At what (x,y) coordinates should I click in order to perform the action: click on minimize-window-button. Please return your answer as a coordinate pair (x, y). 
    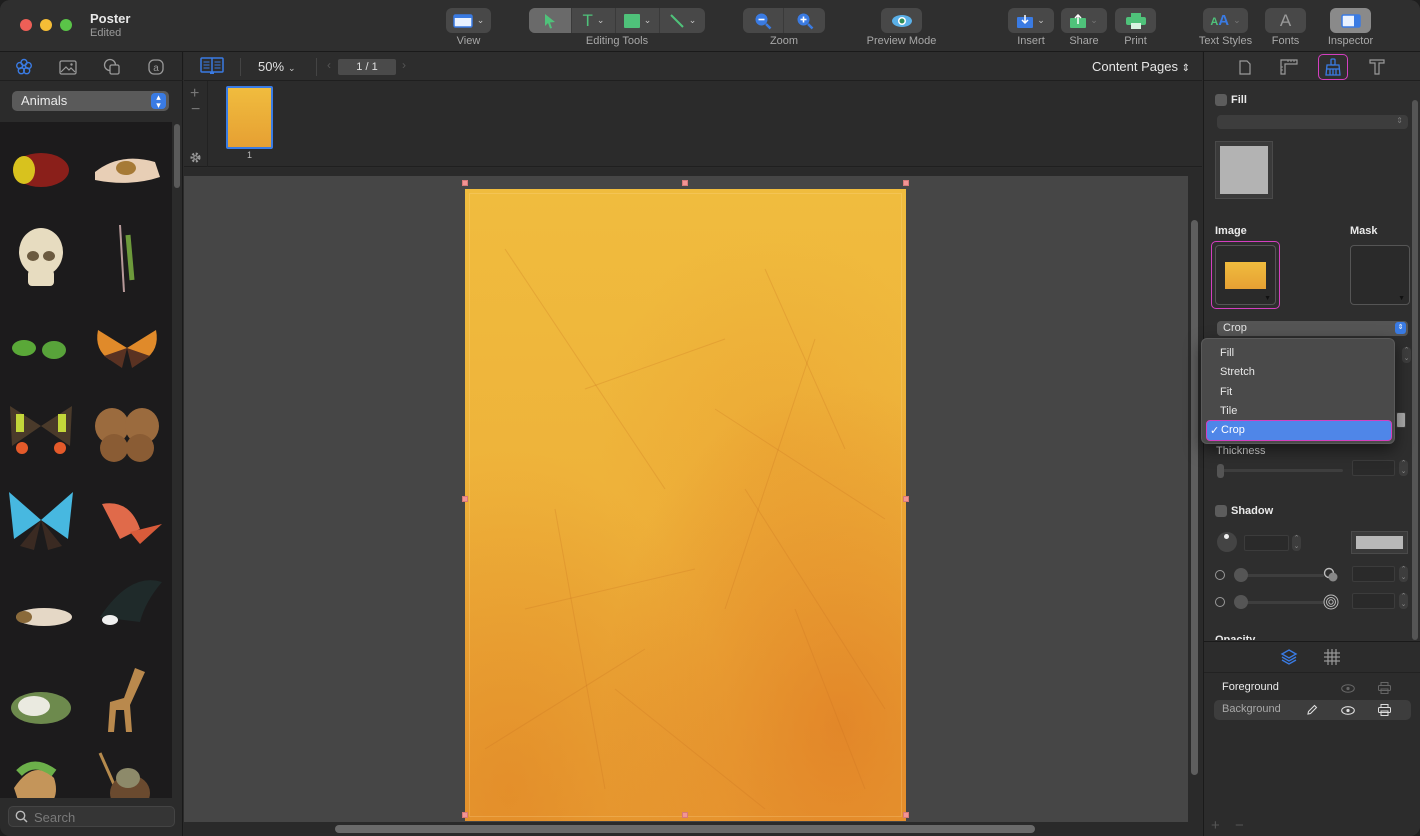
    Looking at the image, I should click on (46, 25).